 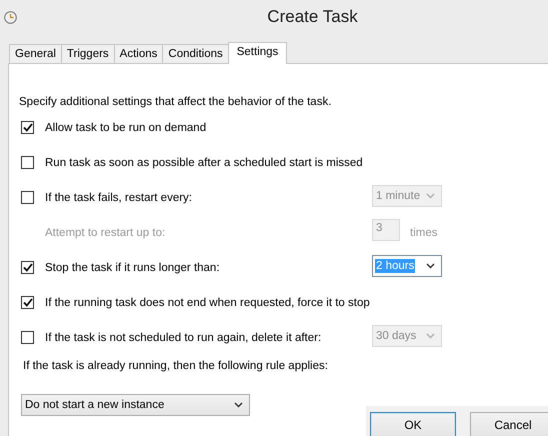 What do you see at coordinates (105, 232) in the screenshot?
I see `option-label: Attempt to restart up to:` at bounding box center [105, 232].